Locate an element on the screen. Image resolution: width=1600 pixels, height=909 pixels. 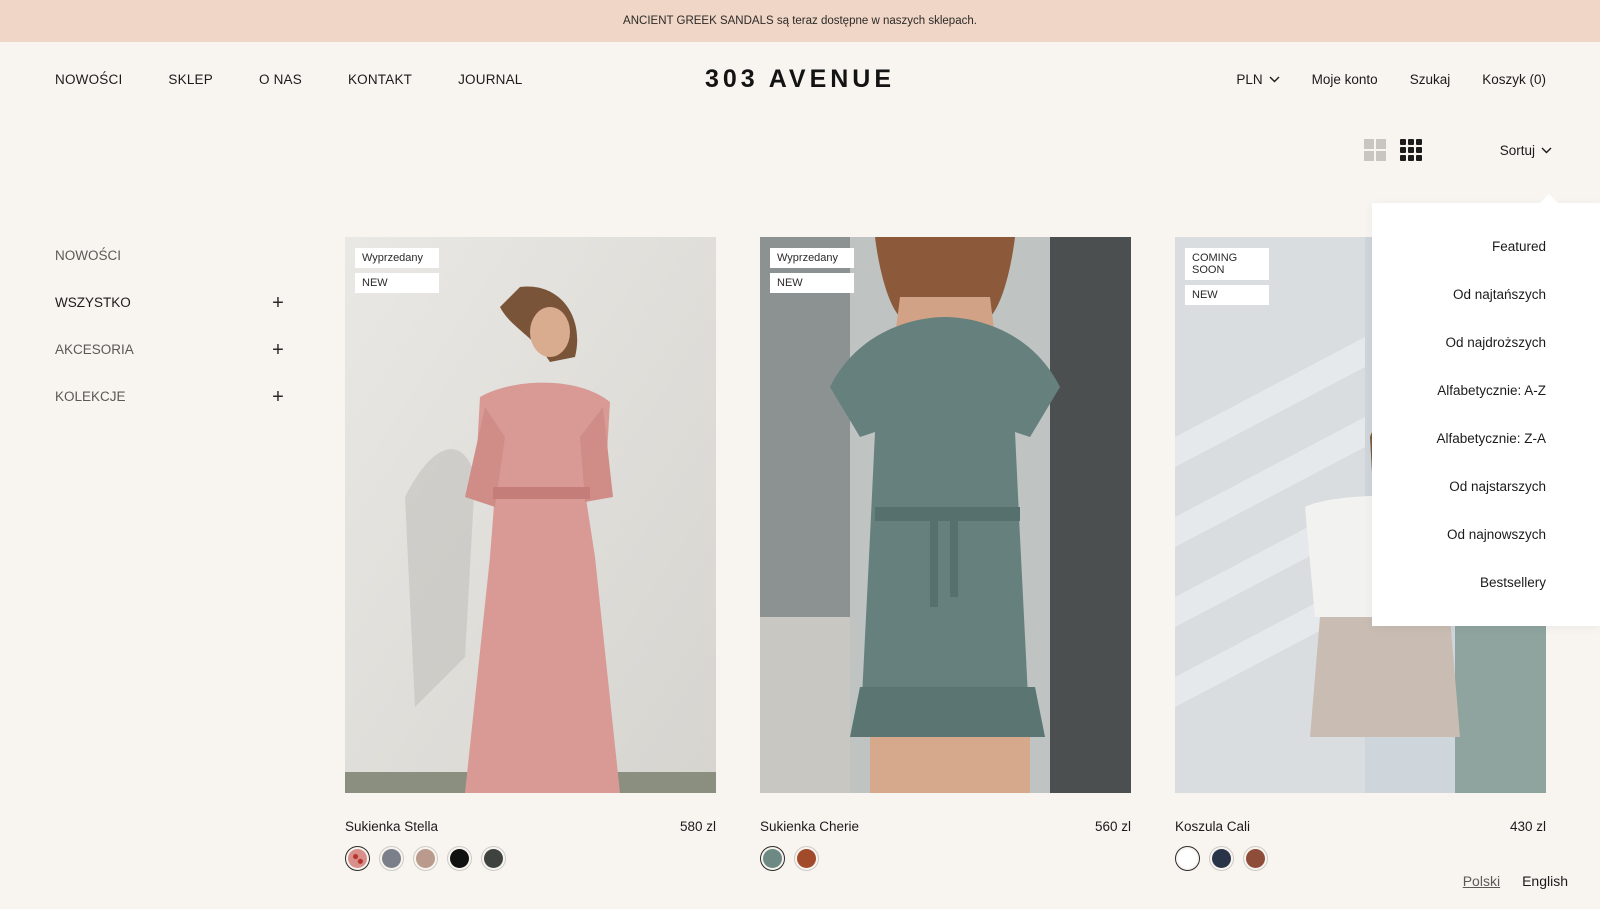
product-image-cherie: Wyprzedany NEW is located at coordinates (945, 515).